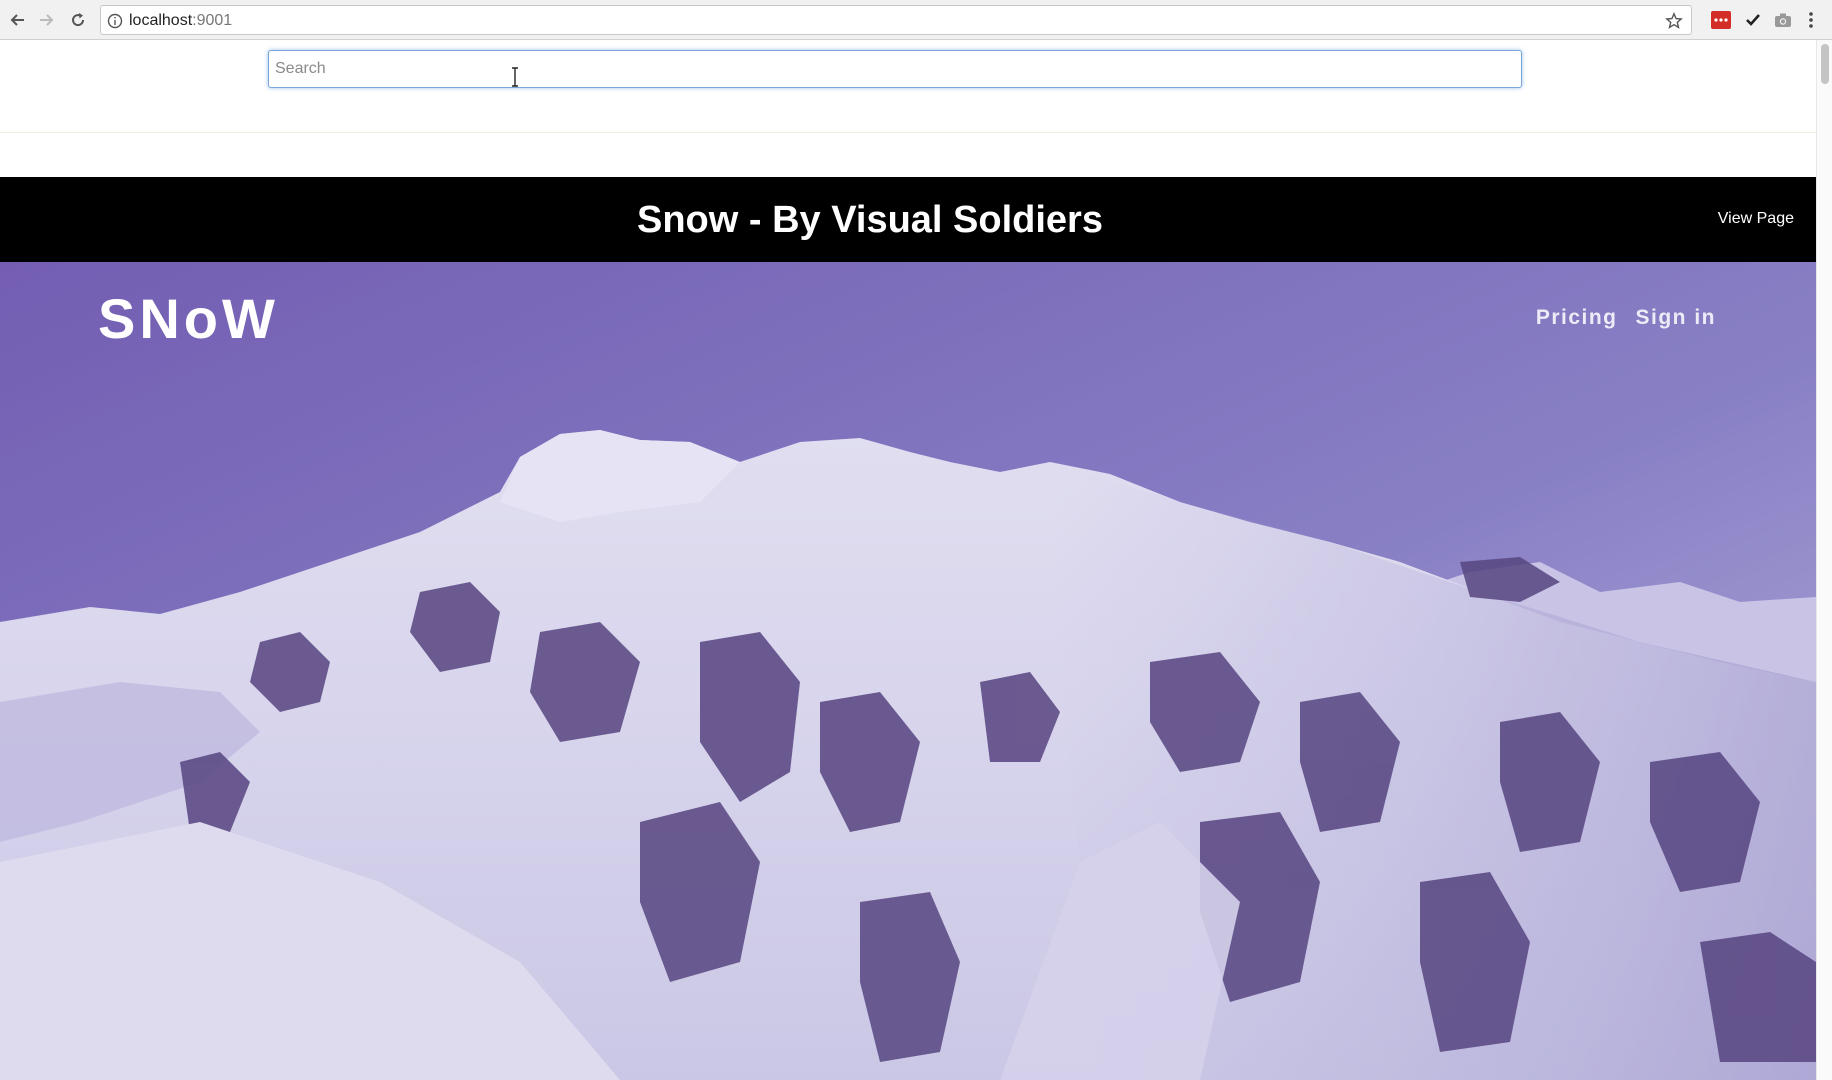 The width and height of the screenshot is (1832, 1080). I want to click on camera-icon, so click(1783, 20).